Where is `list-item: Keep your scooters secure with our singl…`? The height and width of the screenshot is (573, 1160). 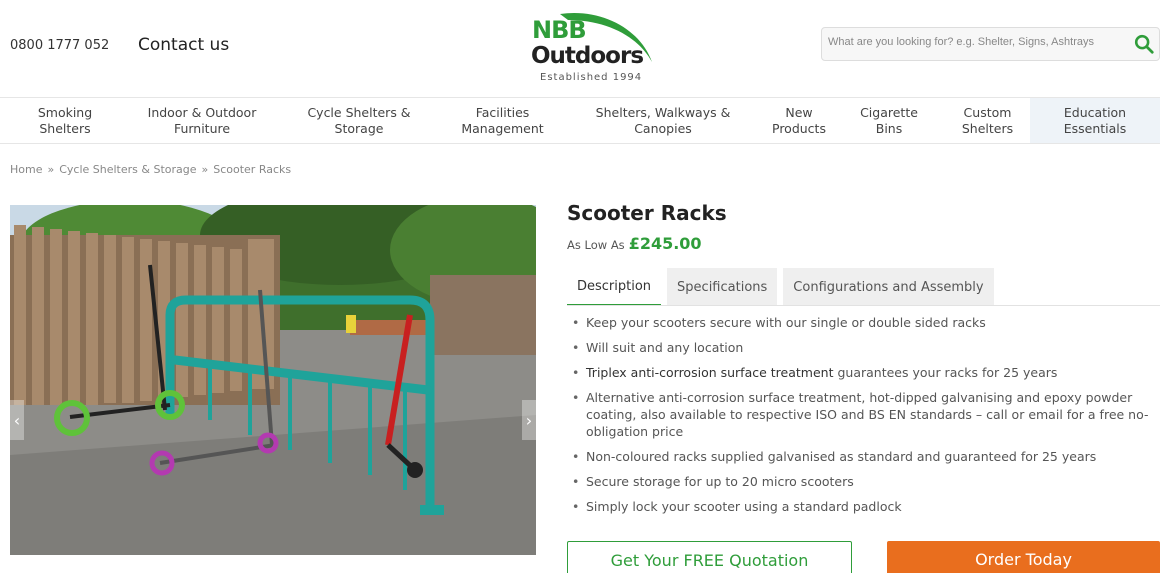
list-item: Keep your scooters secure with our singl… is located at coordinates (866, 322).